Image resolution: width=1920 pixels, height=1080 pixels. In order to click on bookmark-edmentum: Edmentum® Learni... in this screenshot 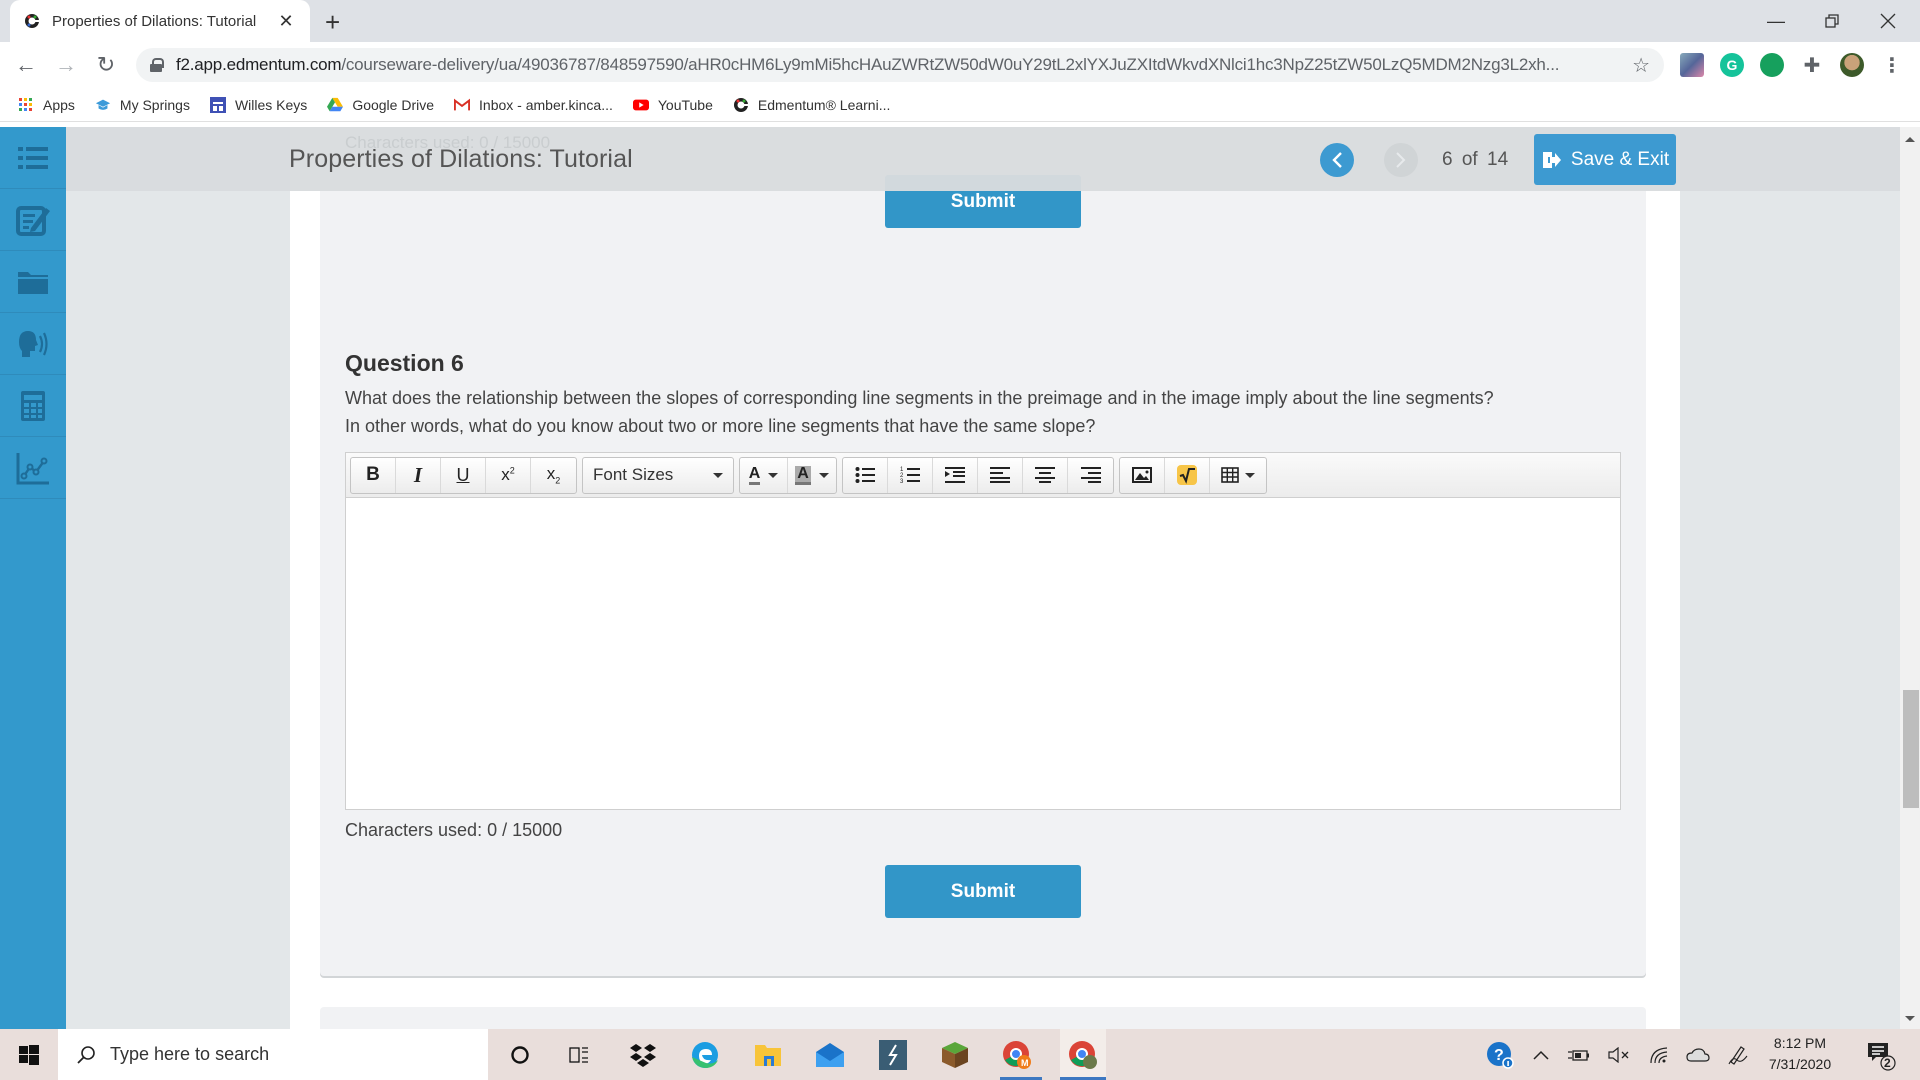, I will do `click(812, 104)`.